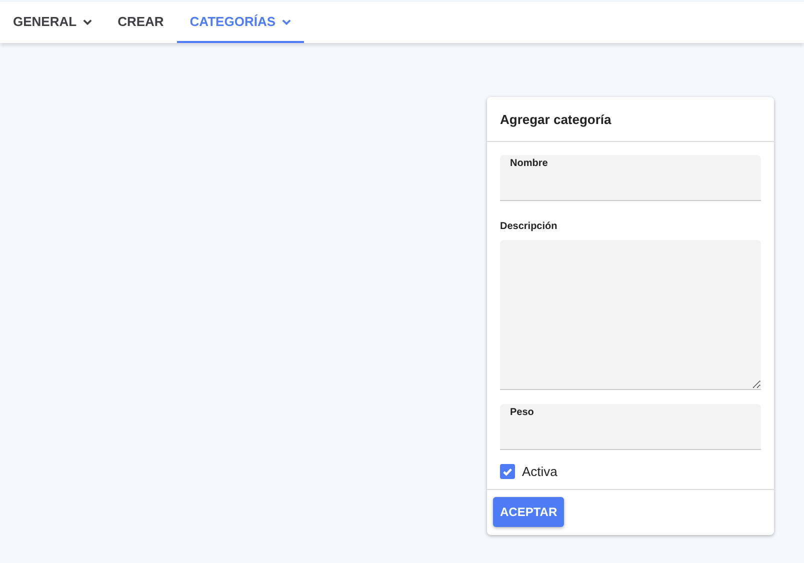  I want to click on card-title: Agregar categoría, so click(556, 119).